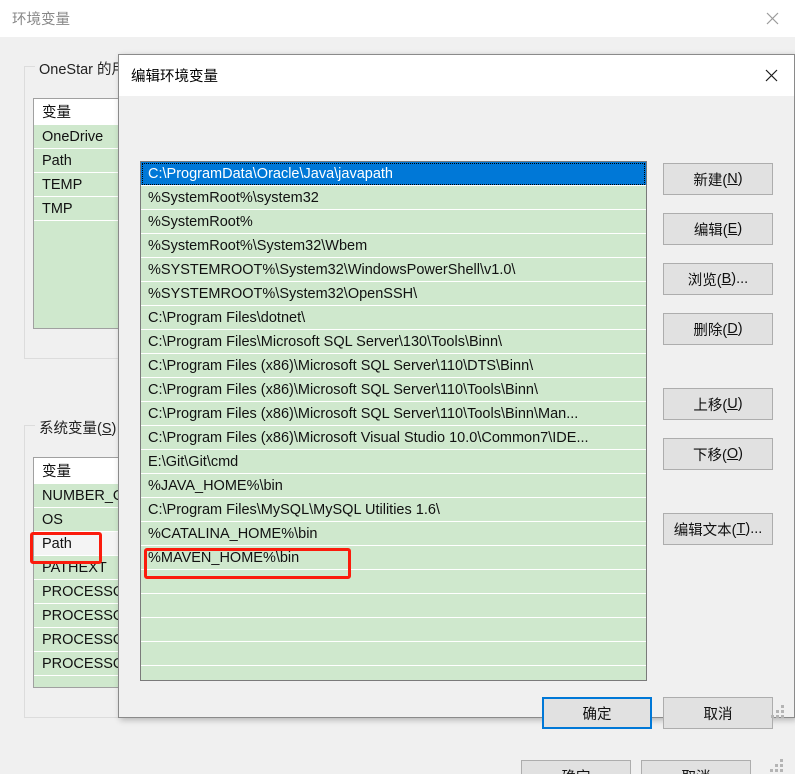 The image size is (795, 774). I want to click on browse-button-accel: B, so click(726, 279).